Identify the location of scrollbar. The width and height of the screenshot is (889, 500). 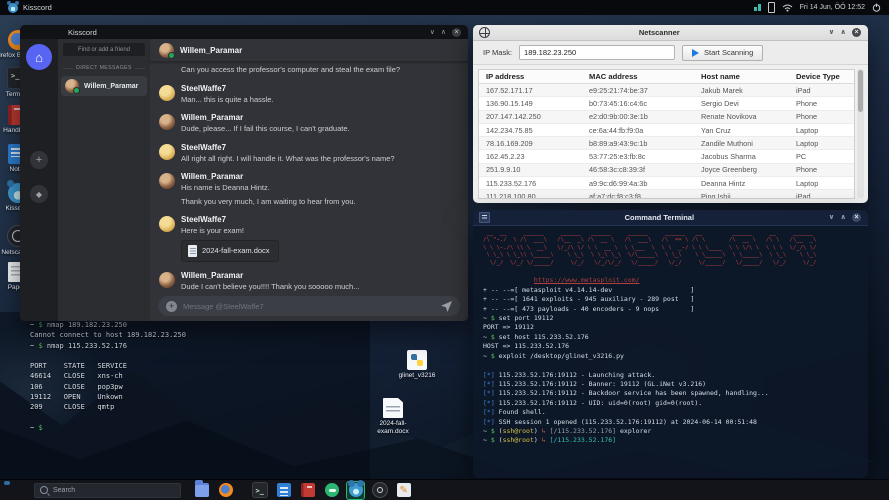
(860, 133).